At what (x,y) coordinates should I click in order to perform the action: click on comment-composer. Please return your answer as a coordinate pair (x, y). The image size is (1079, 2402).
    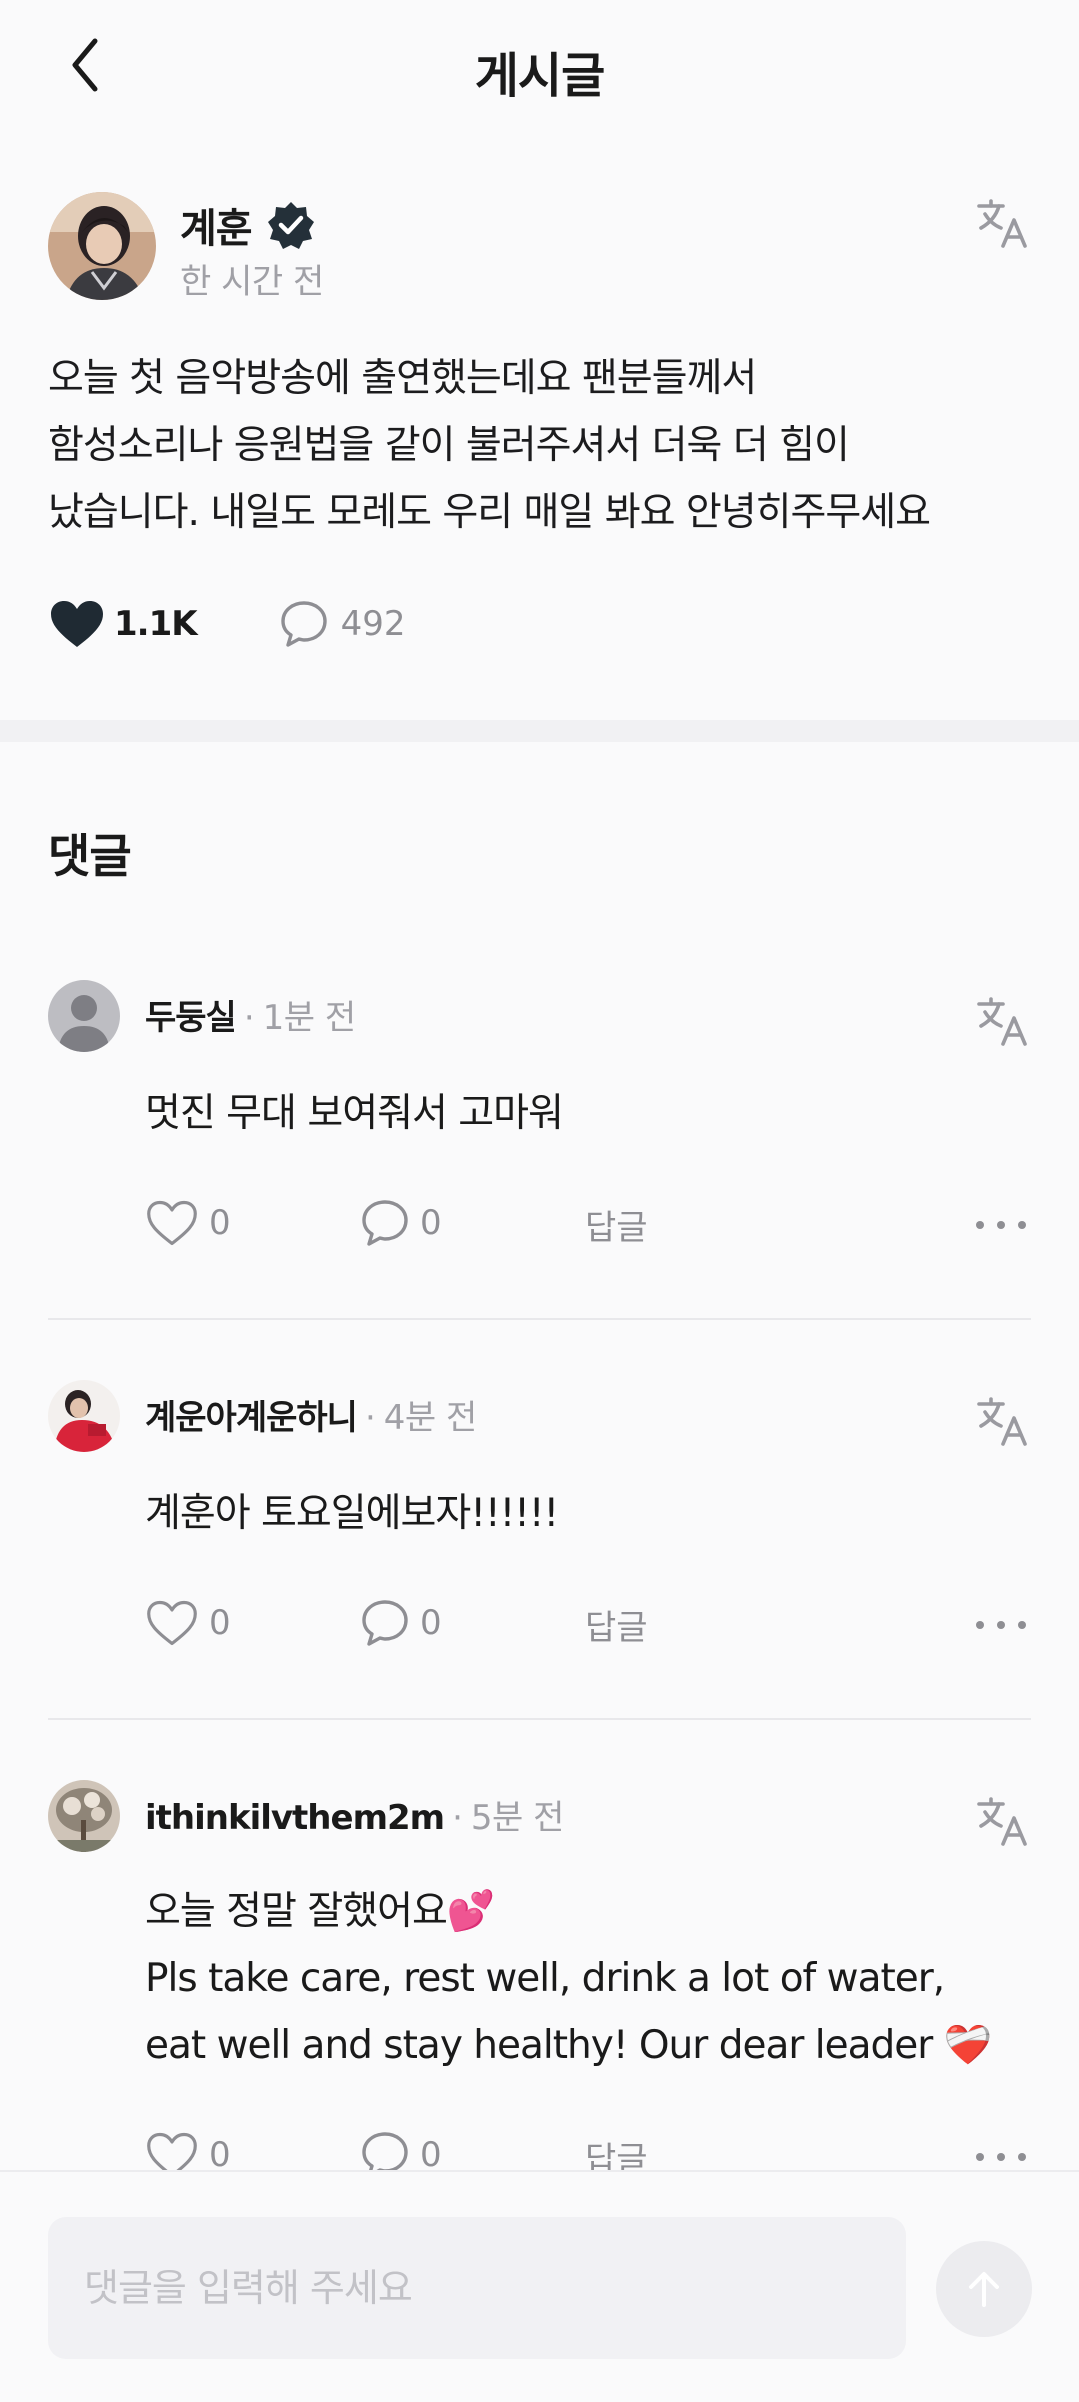
    Looking at the image, I should click on (539, 2286).